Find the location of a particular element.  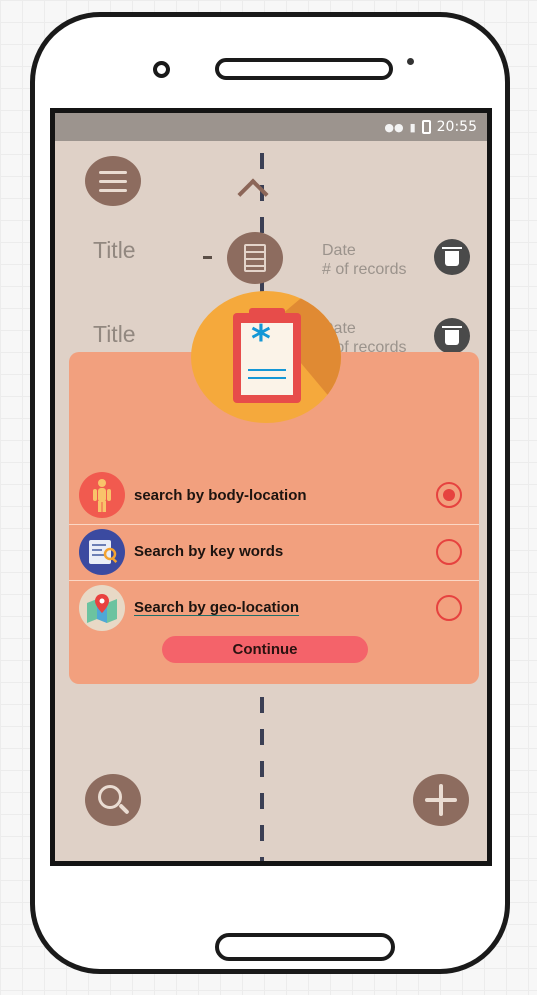

option-label: search by body-location is located at coordinates (220, 495).